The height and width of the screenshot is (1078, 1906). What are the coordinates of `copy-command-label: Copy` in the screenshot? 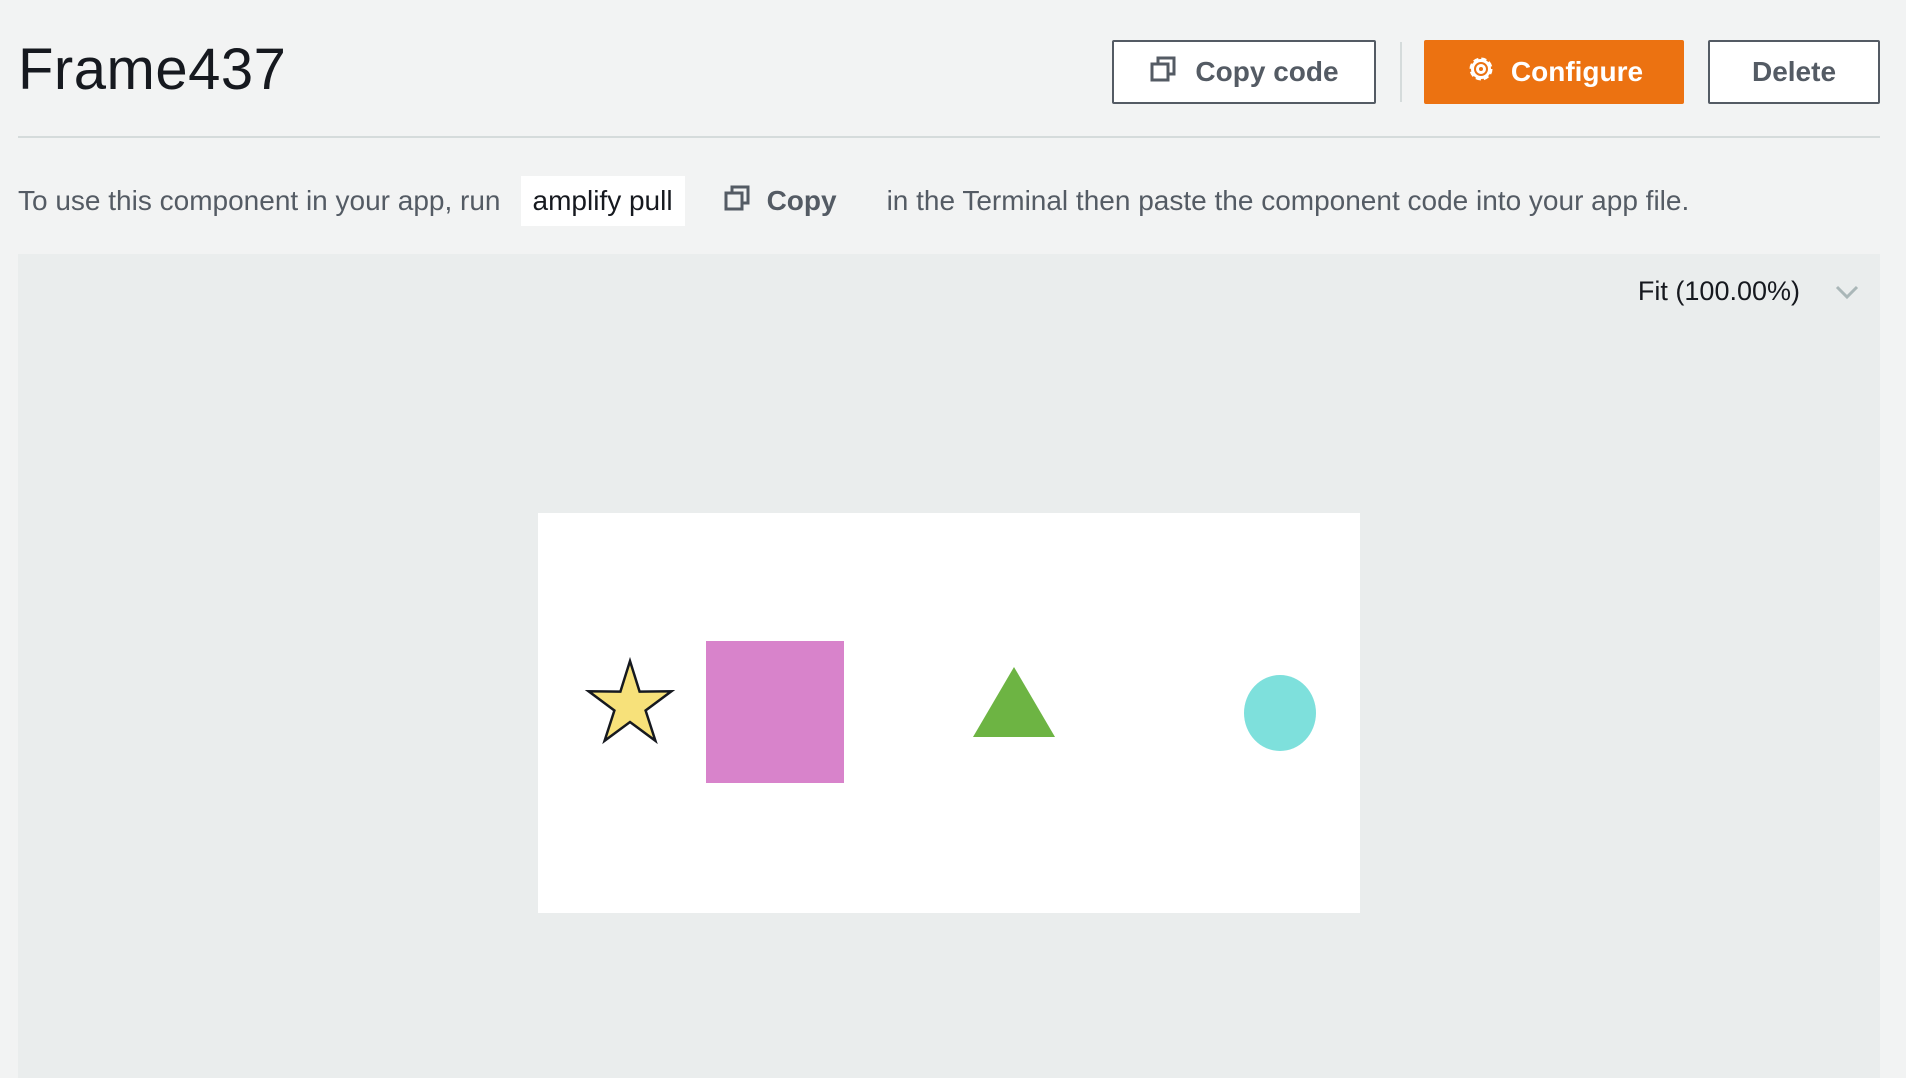 It's located at (801, 200).